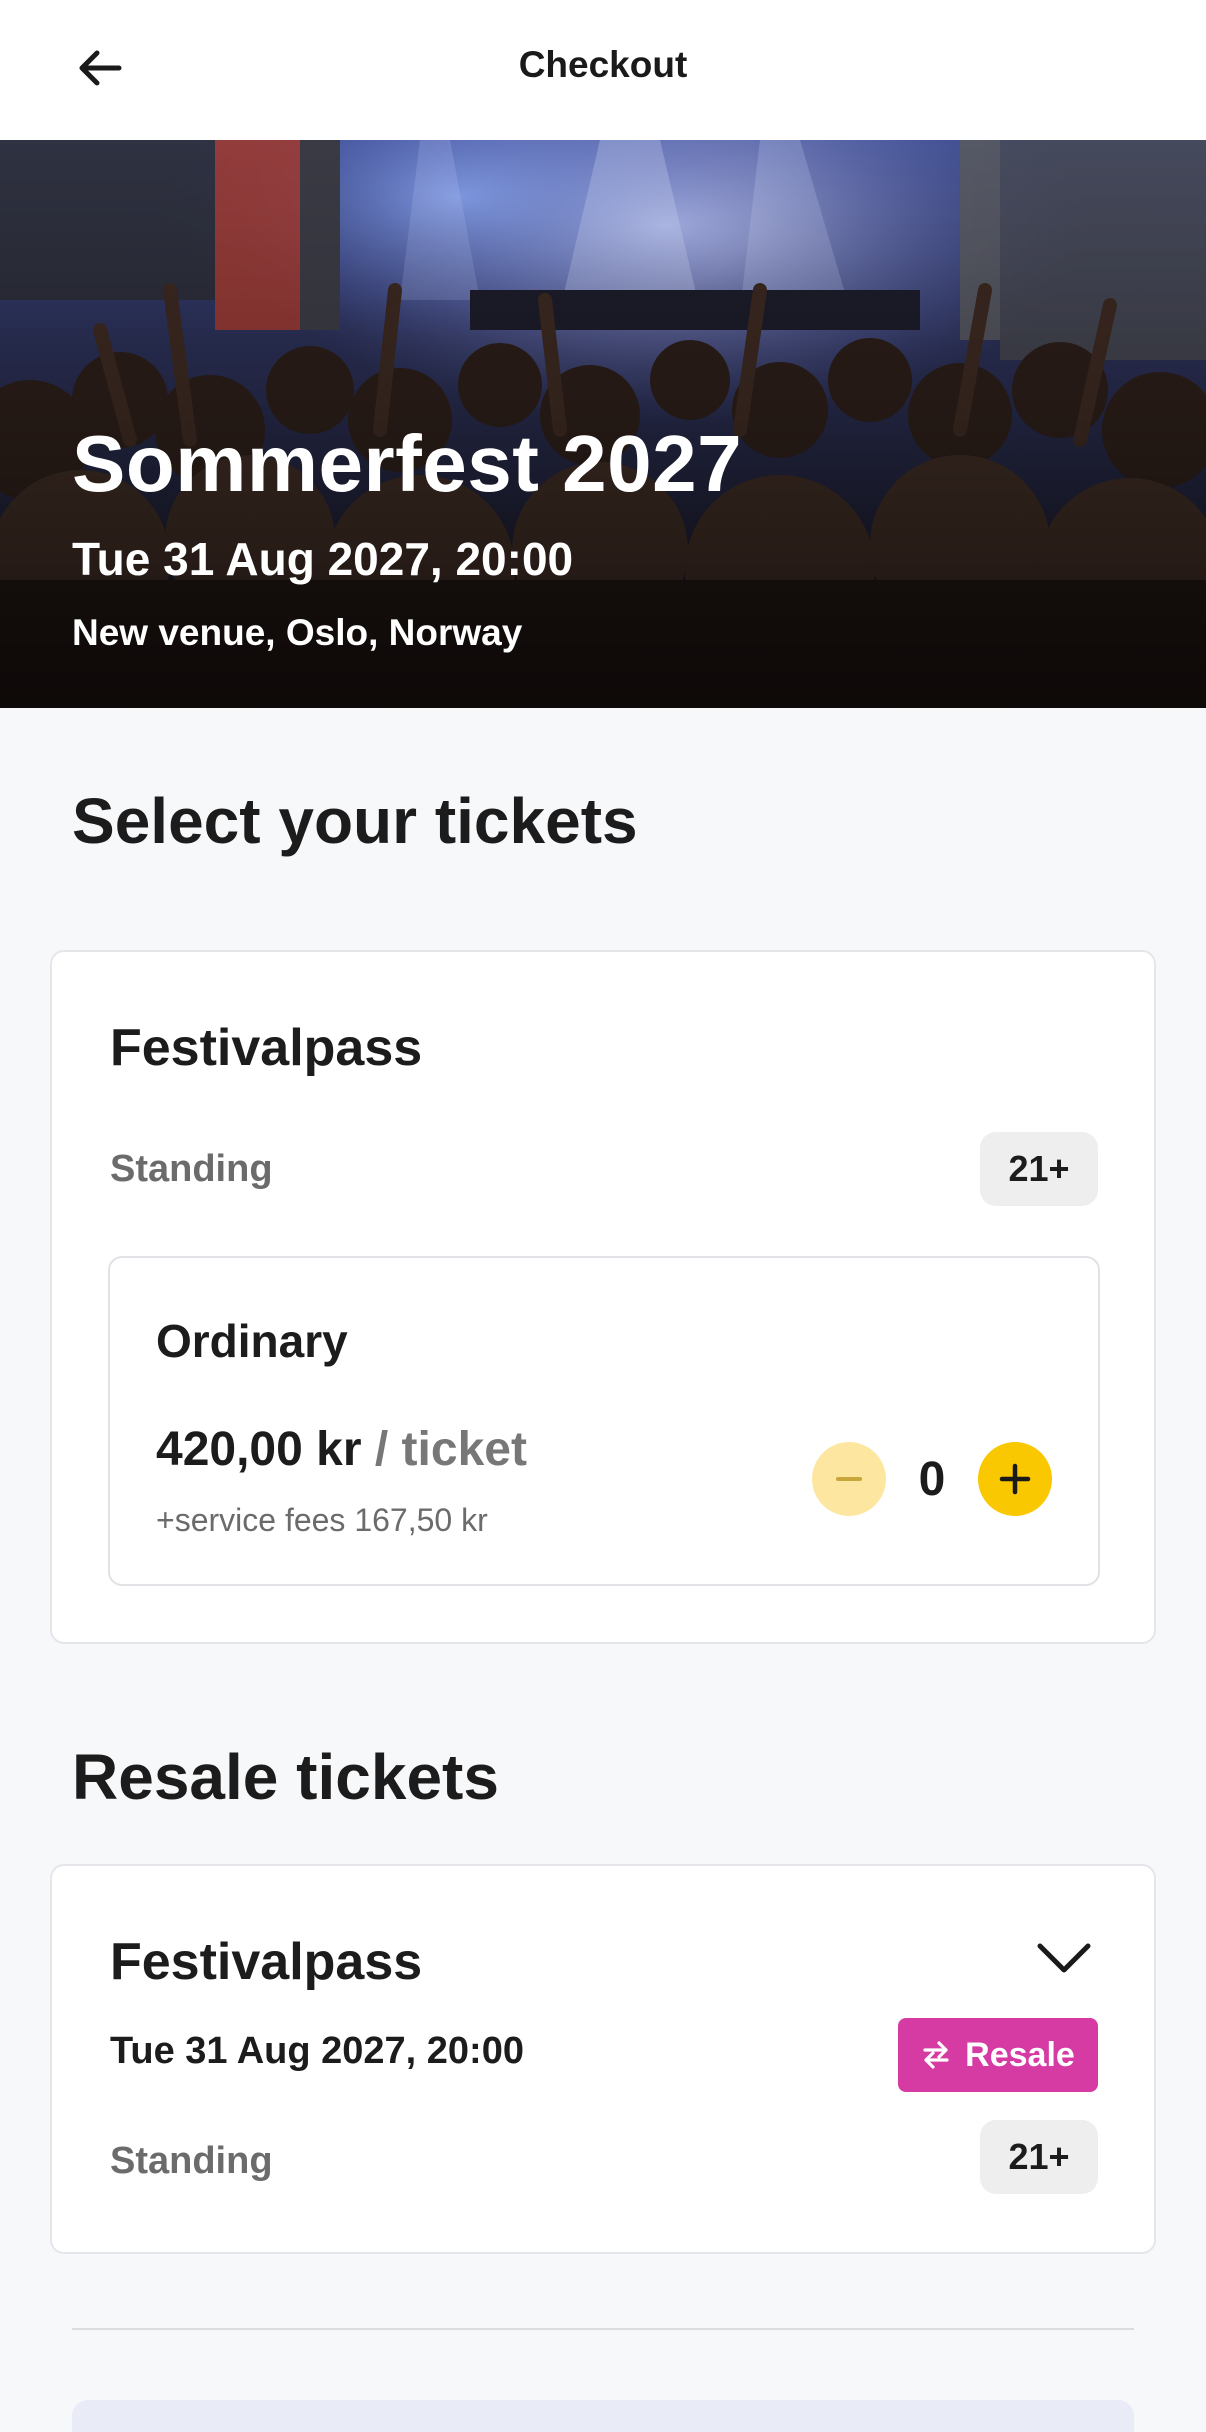  What do you see at coordinates (191, 2161) in the screenshot?
I see `resale-ticket-type-label: Standing` at bounding box center [191, 2161].